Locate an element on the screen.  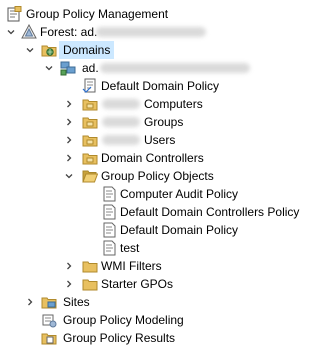
tree-label-group-policy-objects: Group Policy Objects is located at coordinates (157, 176).